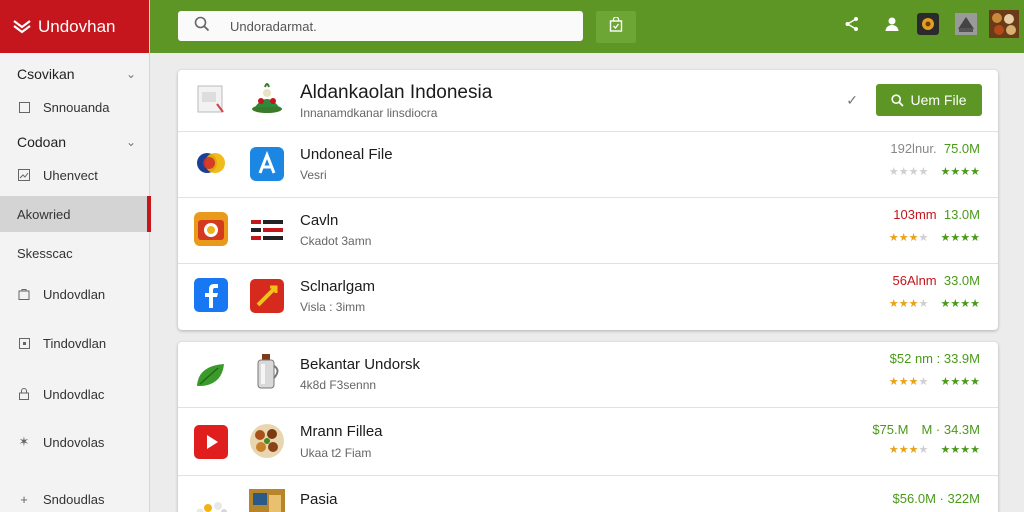 This screenshot has width=1024, height=512. I want to click on app-thumbnail-icon, so click(928, 26).